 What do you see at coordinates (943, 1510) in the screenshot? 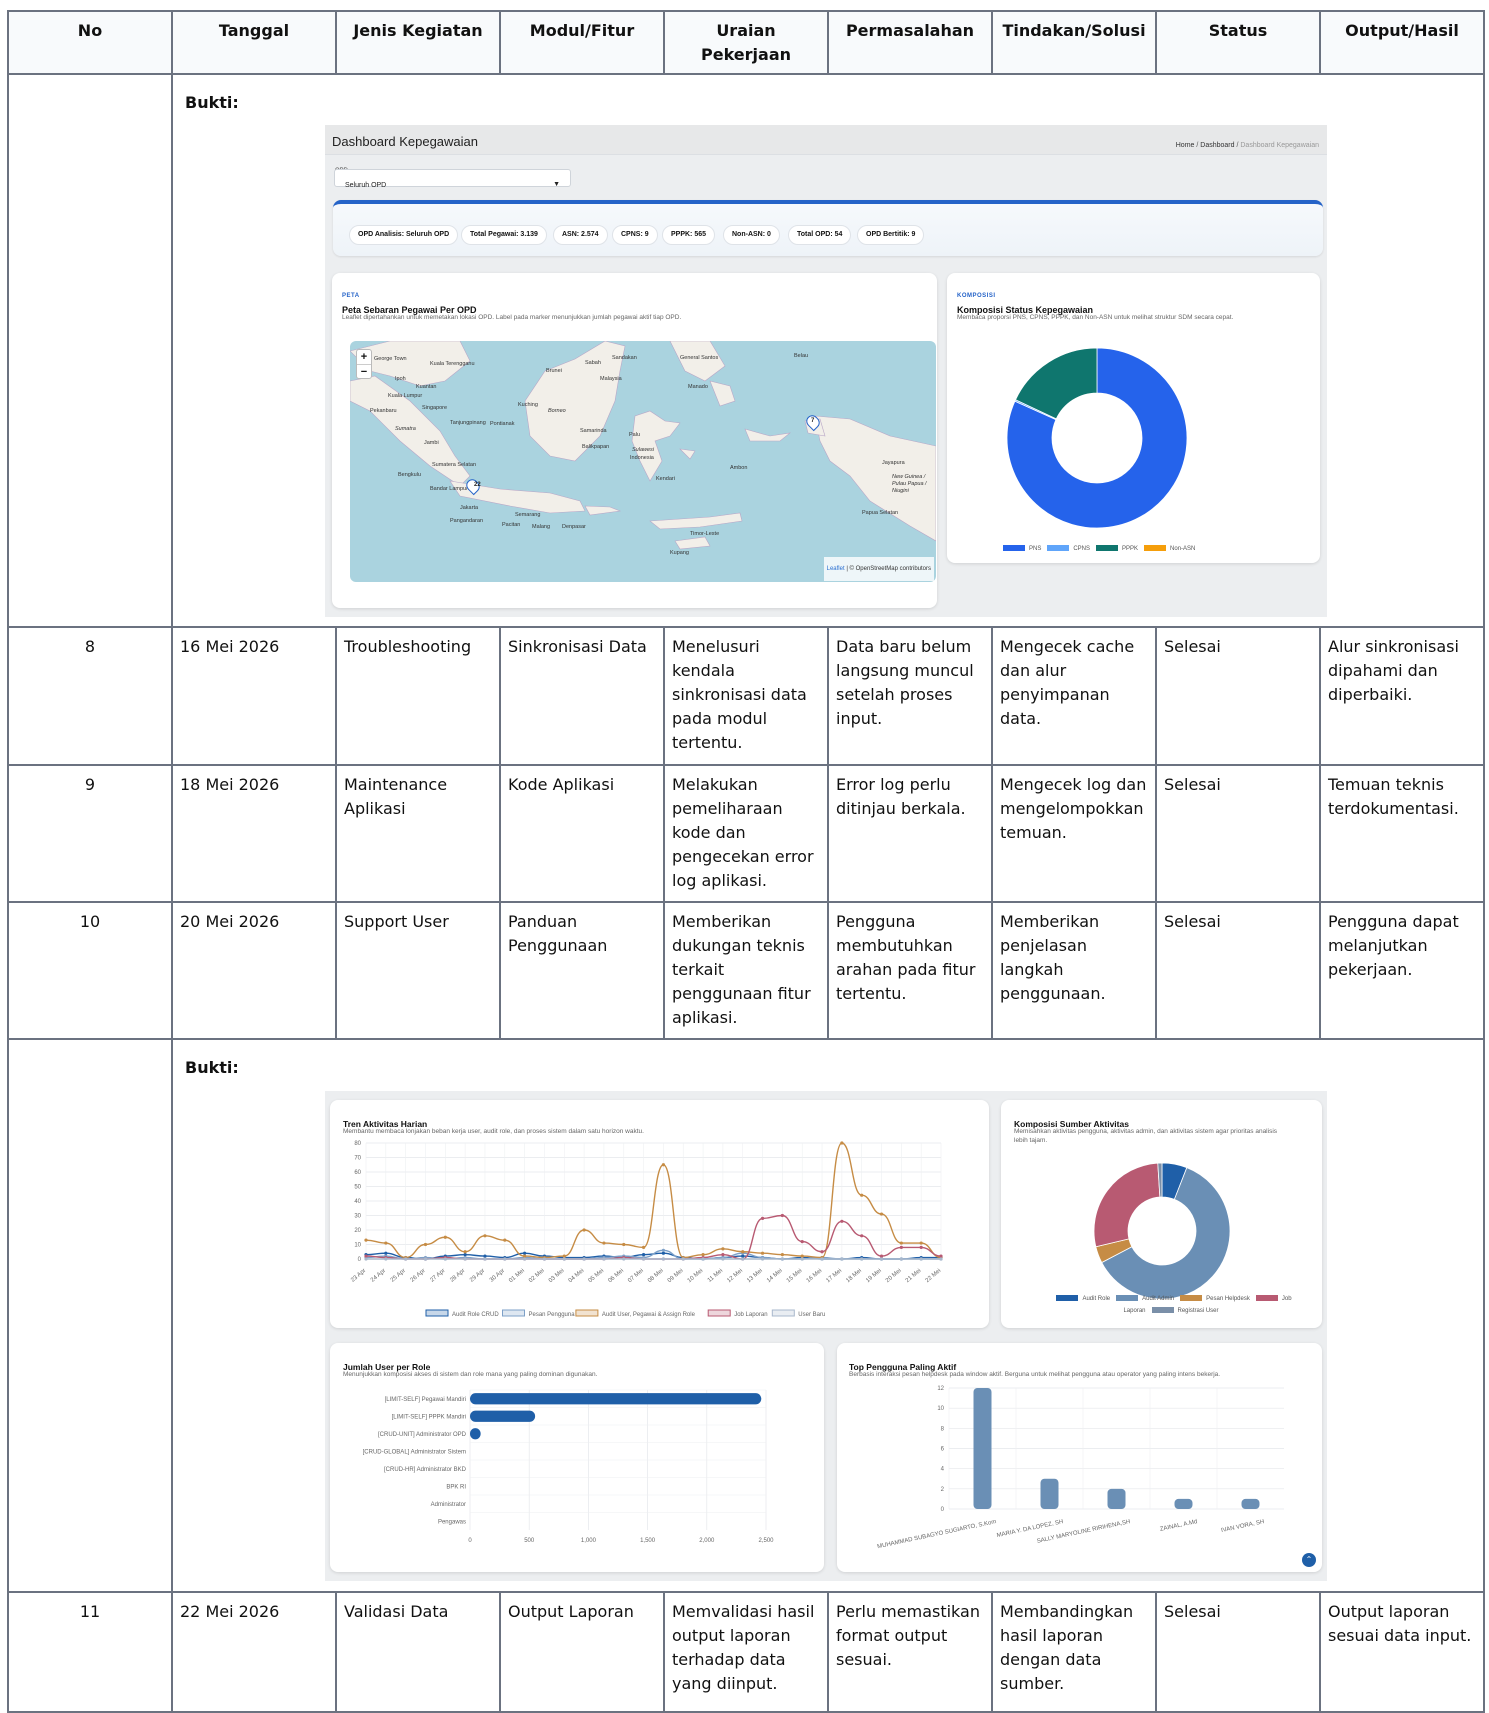
I see `y-tick-label: 0` at bounding box center [943, 1510].